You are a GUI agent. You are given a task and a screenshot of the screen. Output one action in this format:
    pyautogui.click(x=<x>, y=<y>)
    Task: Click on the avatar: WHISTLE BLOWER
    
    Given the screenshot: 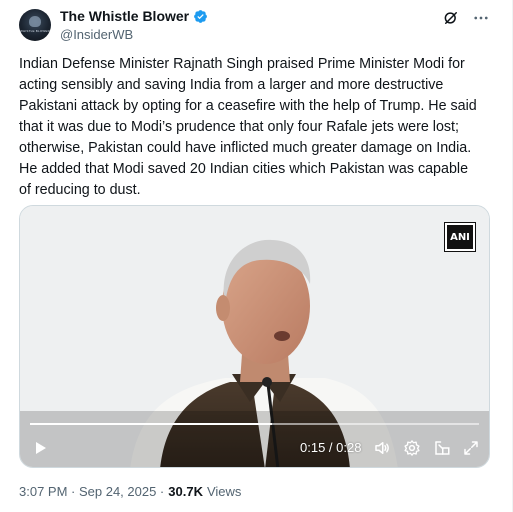 What is the action you would take?
    pyautogui.click(x=35, y=25)
    